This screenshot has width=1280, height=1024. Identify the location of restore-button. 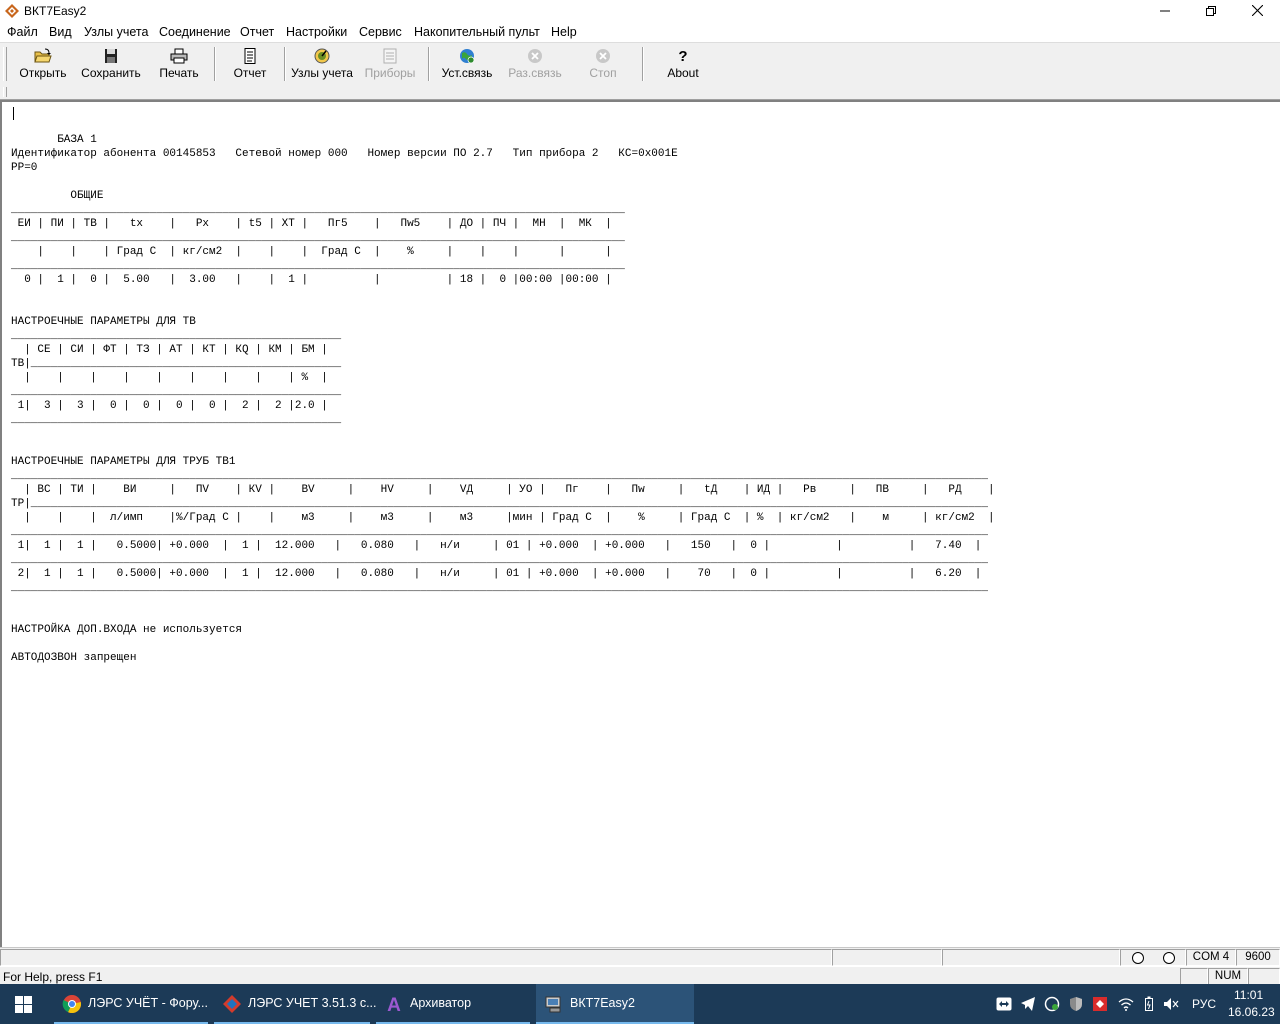
(1211, 11).